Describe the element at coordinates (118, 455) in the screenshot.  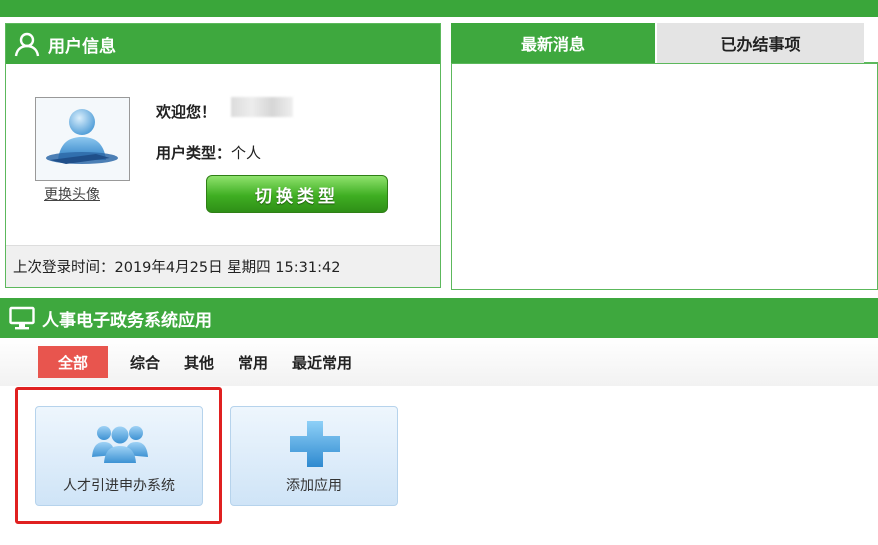
I see `highlight-box` at that location.